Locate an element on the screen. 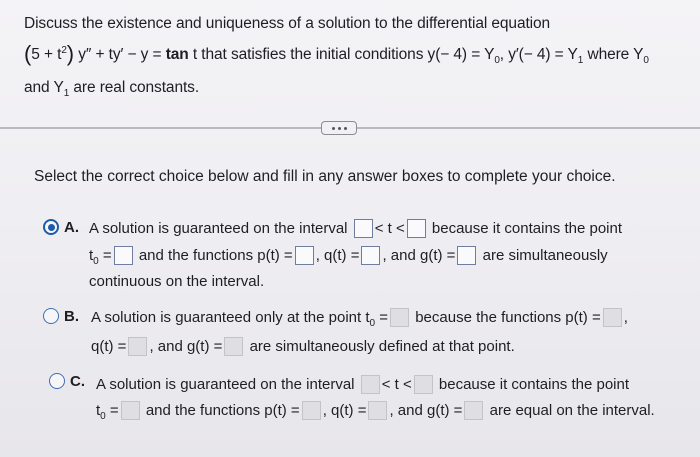  expand-more-button is located at coordinates (339, 128).